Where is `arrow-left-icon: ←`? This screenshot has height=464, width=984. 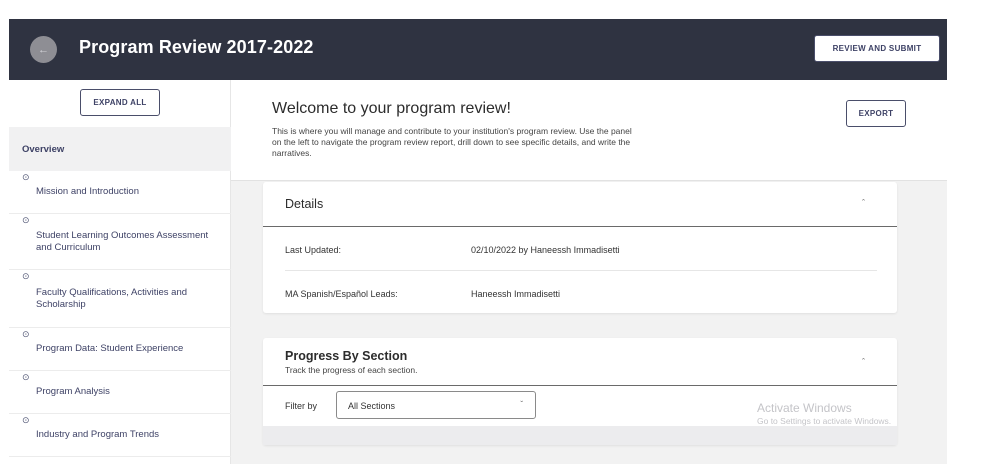
arrow-left-icon: ← is located at coordinates (43, 49).